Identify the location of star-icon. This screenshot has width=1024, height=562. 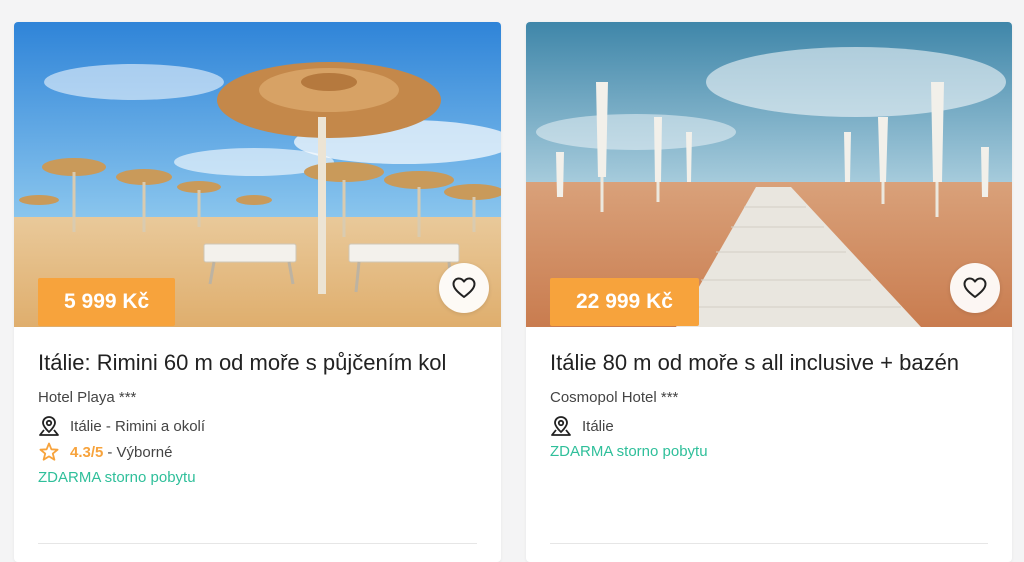
(49, 451).